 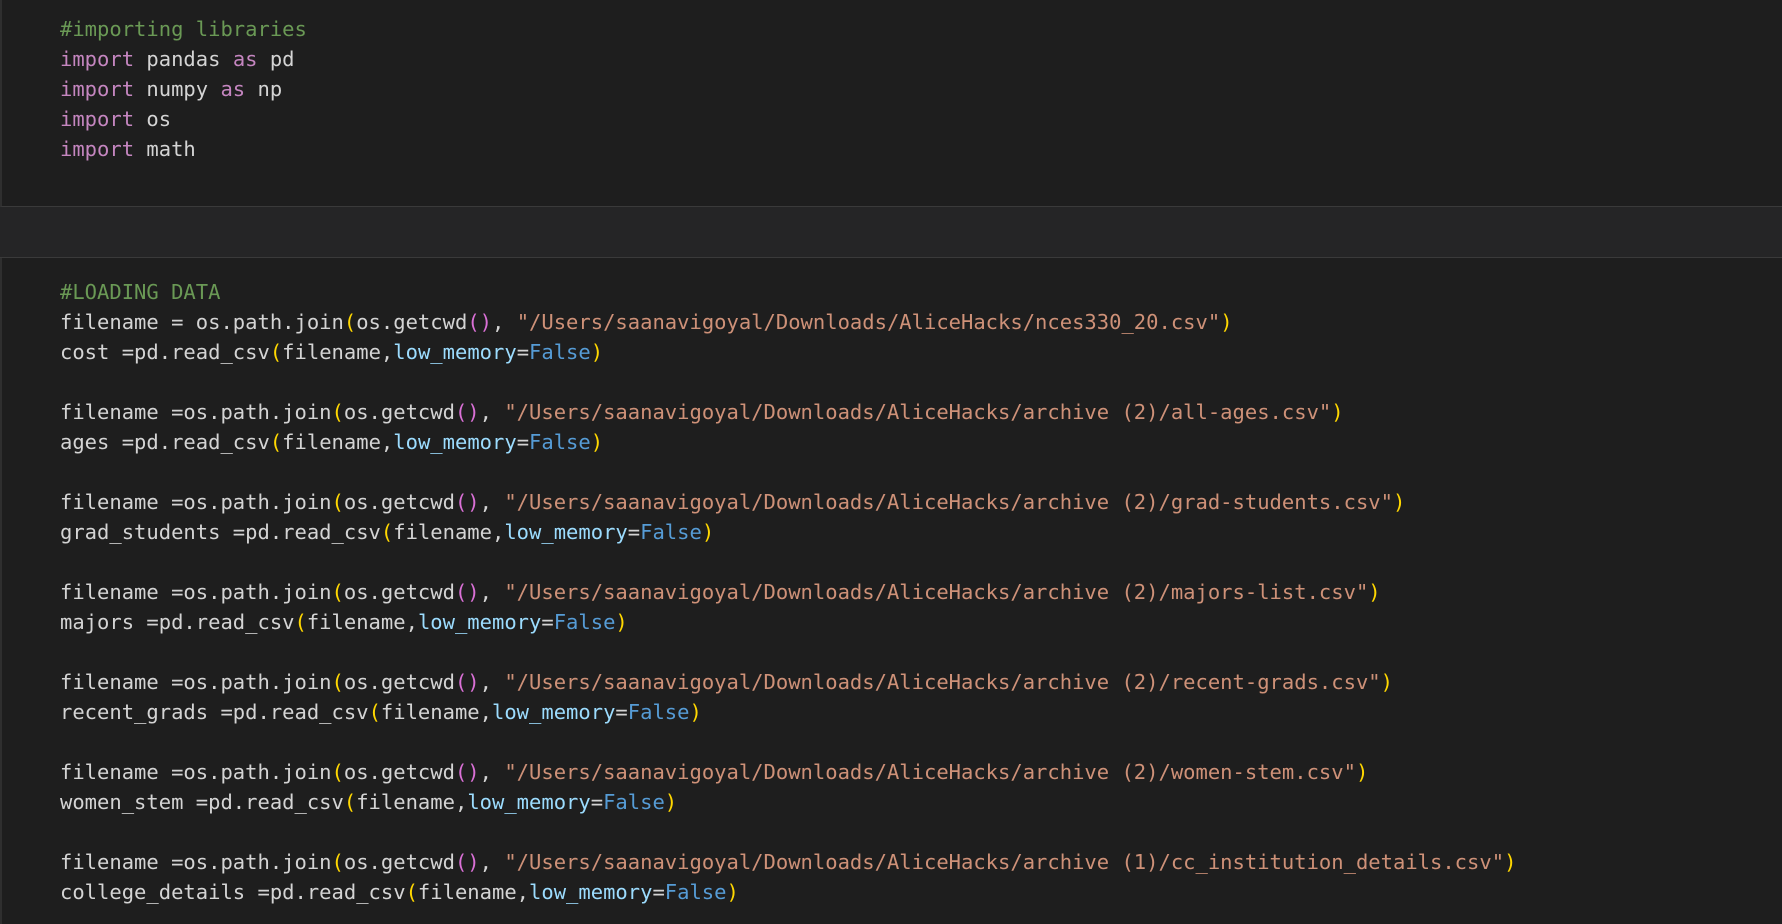 What do you see at coordinates (183, 29) in the screenshot?
I see `code-token-comment: #importing libraries` at bounding box center [183, 29].